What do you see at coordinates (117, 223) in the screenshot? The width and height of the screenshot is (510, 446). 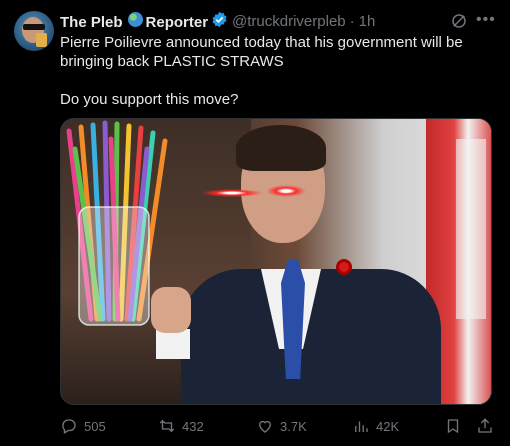 I see `plastic-straws-illustration` at bounding box center [117, 223].